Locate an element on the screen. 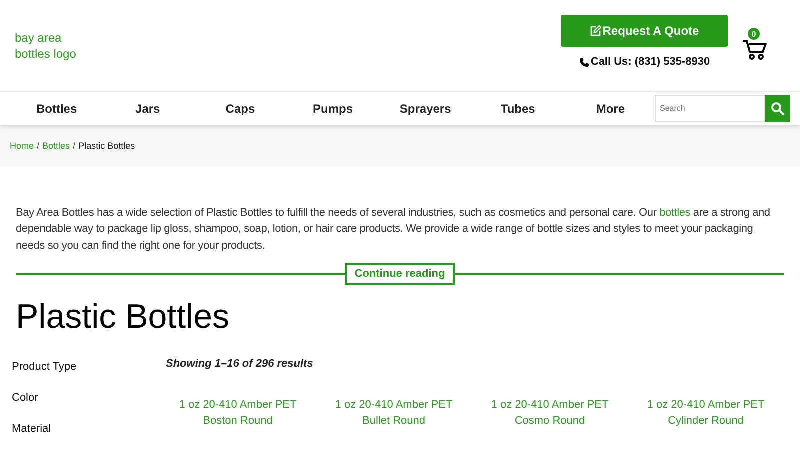 This screenshot has width=800, height=450. request-quote-button: Request A Quote is located at coordinates (644, 31).